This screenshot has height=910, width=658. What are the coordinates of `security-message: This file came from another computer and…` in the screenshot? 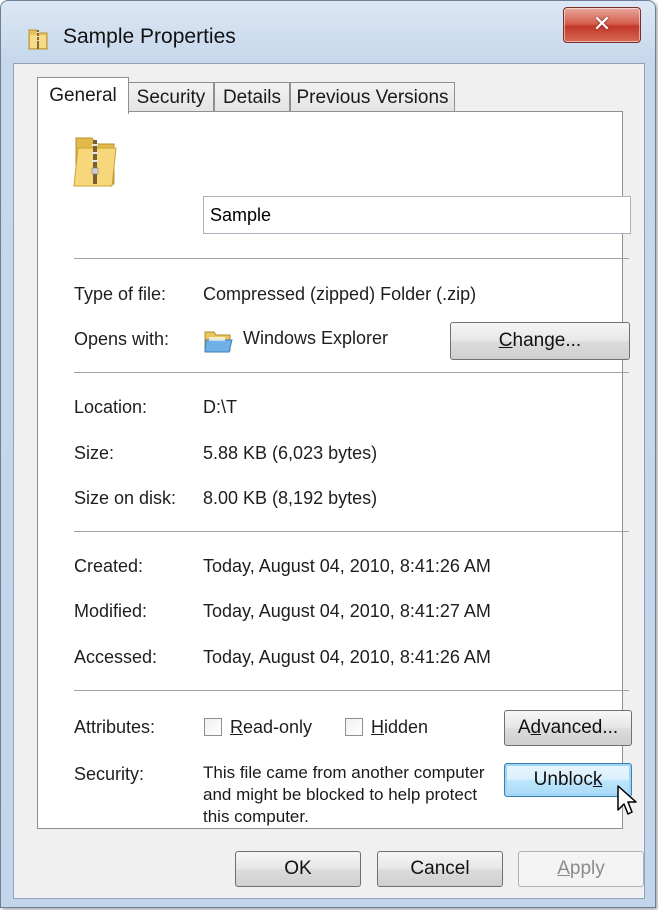 It's located at (344, 794).